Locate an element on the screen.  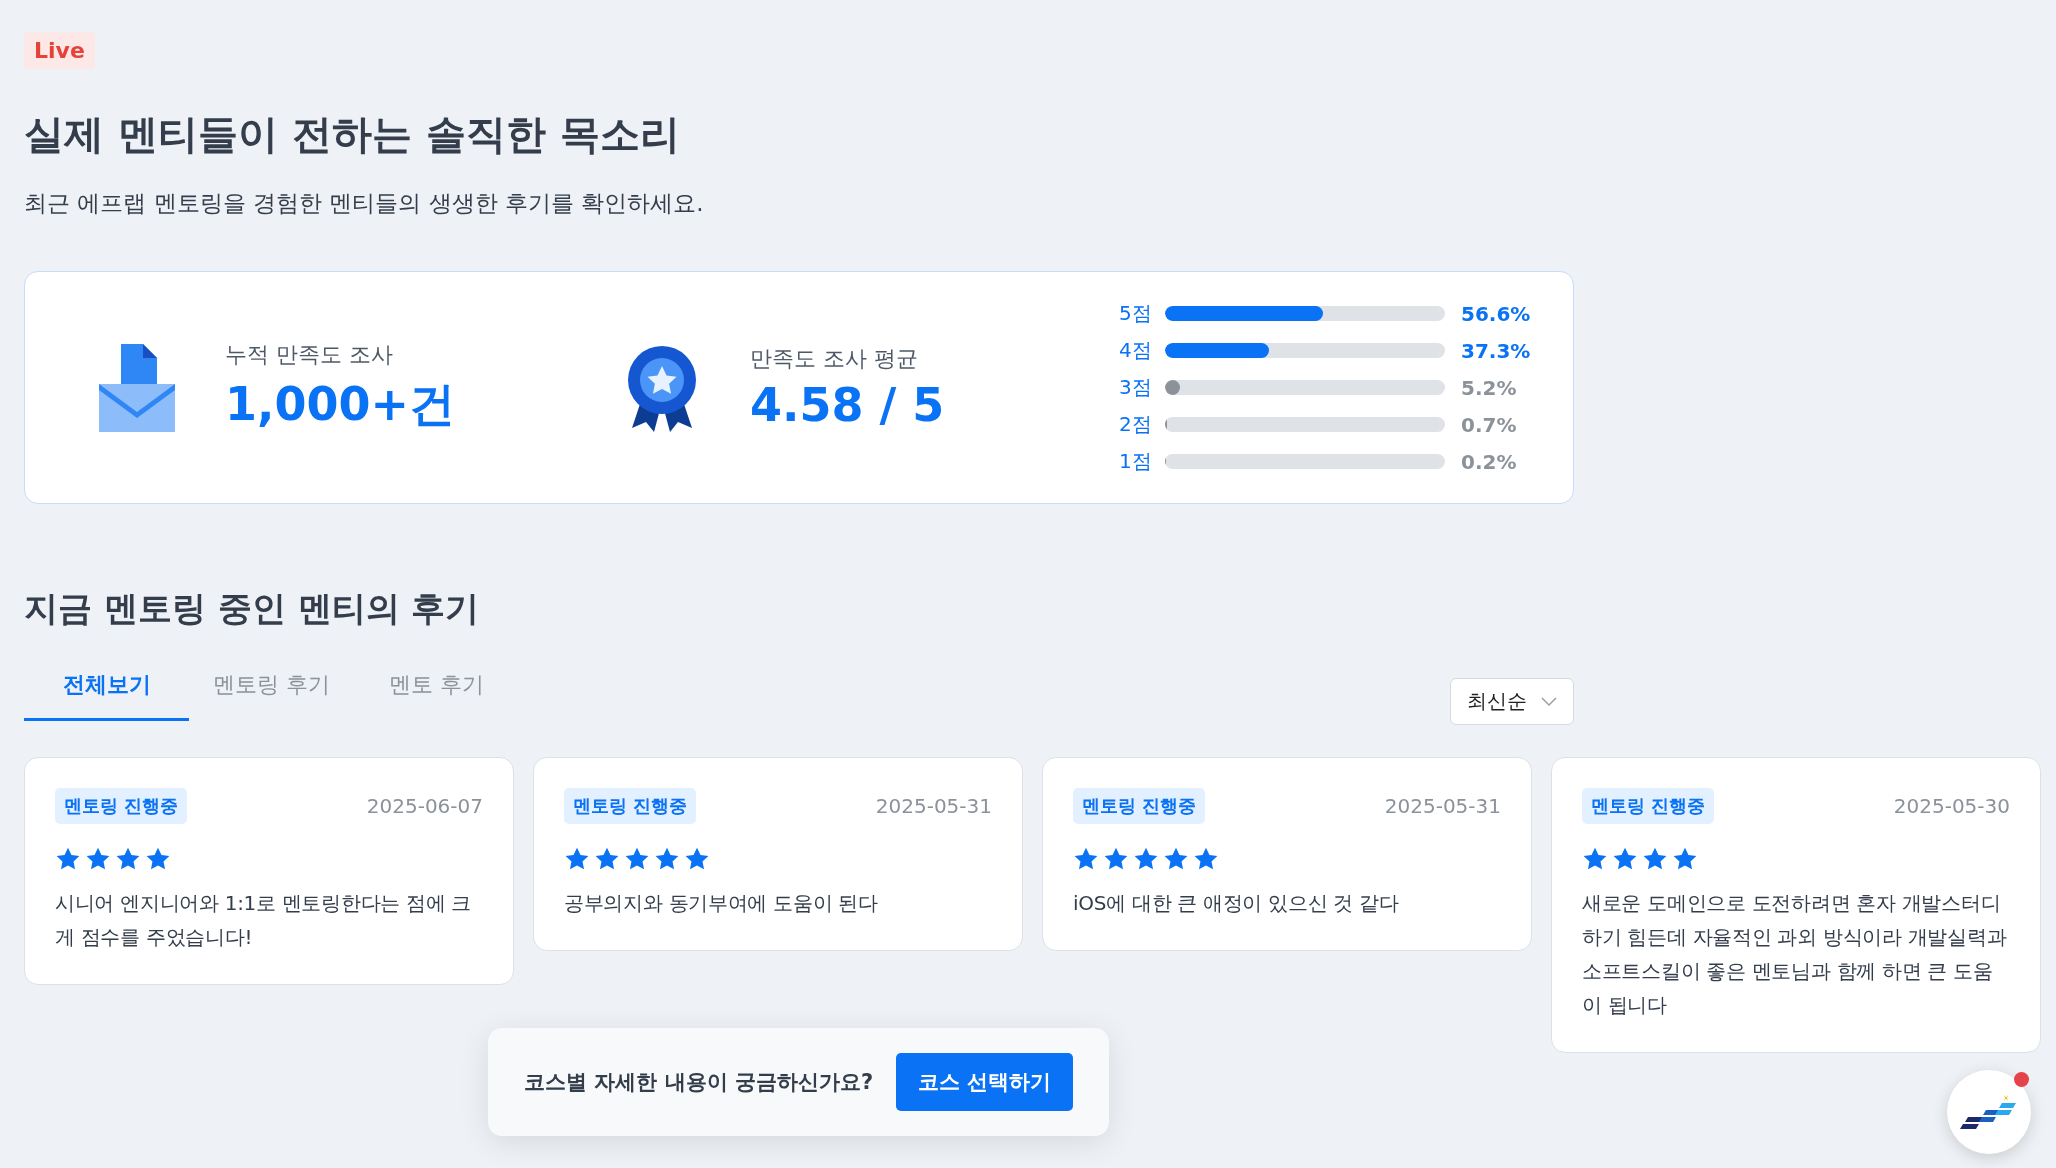
score-label: 2점 is located at coordinates (1136, 424).